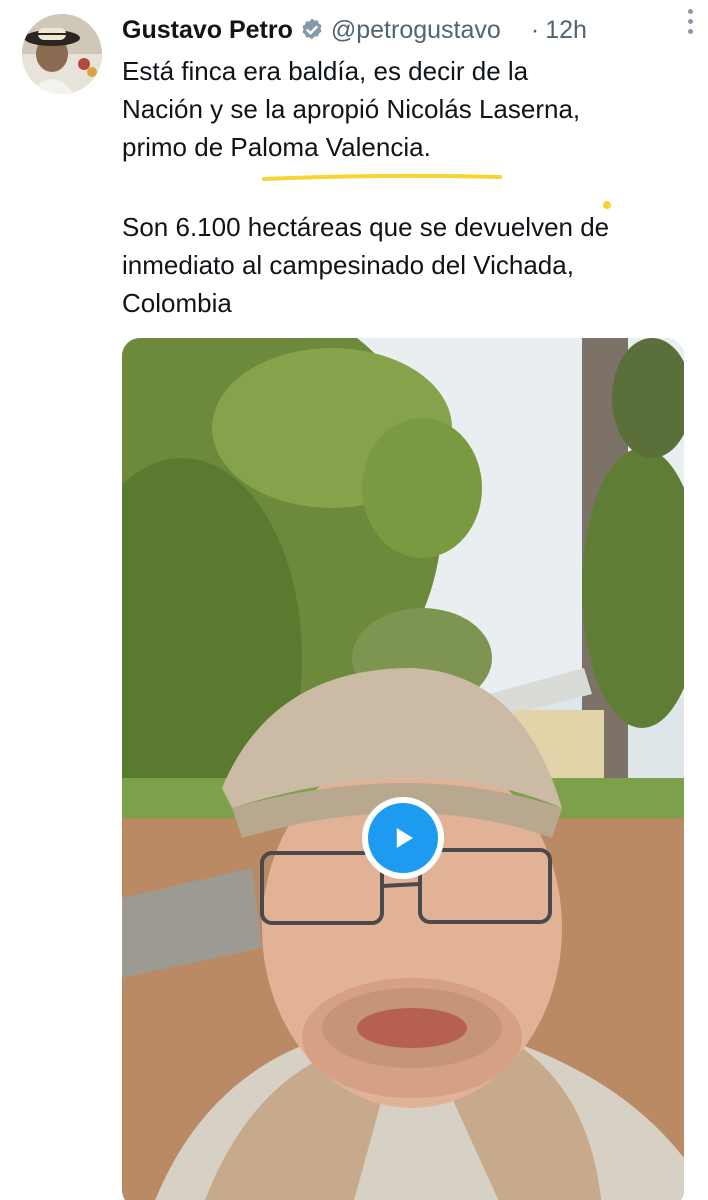 This screenshot has width=708, height=1200. I want to click on verified-badge-icon, so click(312, 30).